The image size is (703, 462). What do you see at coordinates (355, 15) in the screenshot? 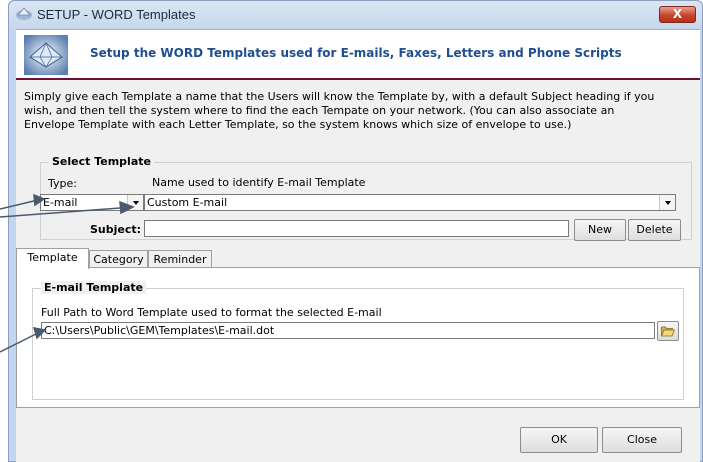
I see `title-bar: SETUP - WORD Templates X` at bounding box center [355, 15].